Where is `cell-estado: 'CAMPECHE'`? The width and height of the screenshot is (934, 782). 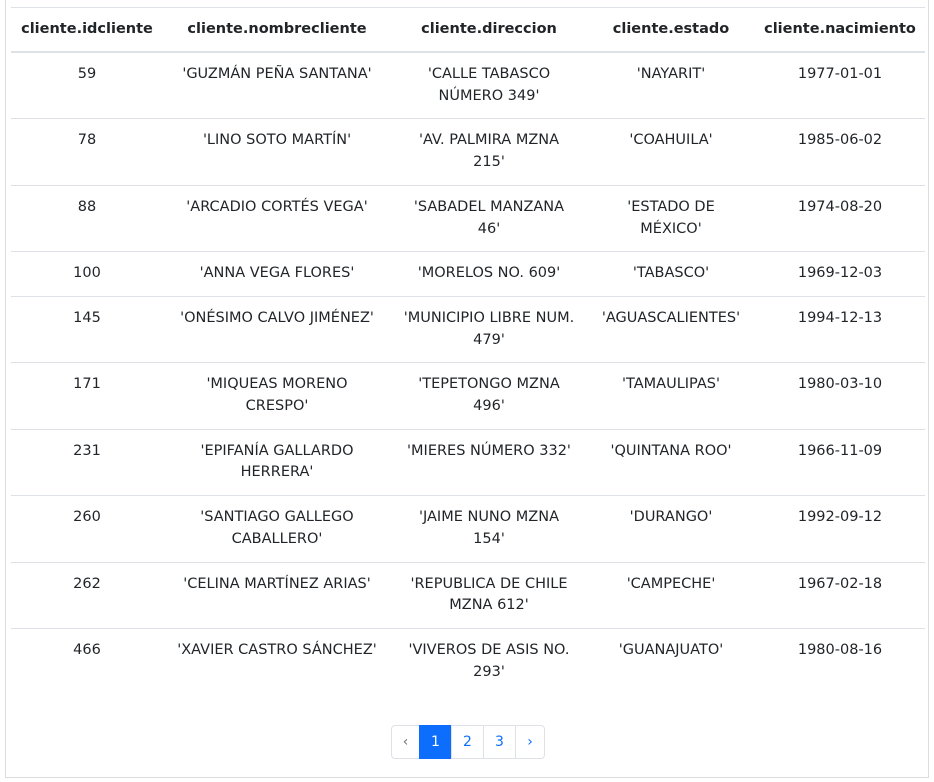
cell-estado: 'CAMPECHE' is located at coordinates (671, 595).